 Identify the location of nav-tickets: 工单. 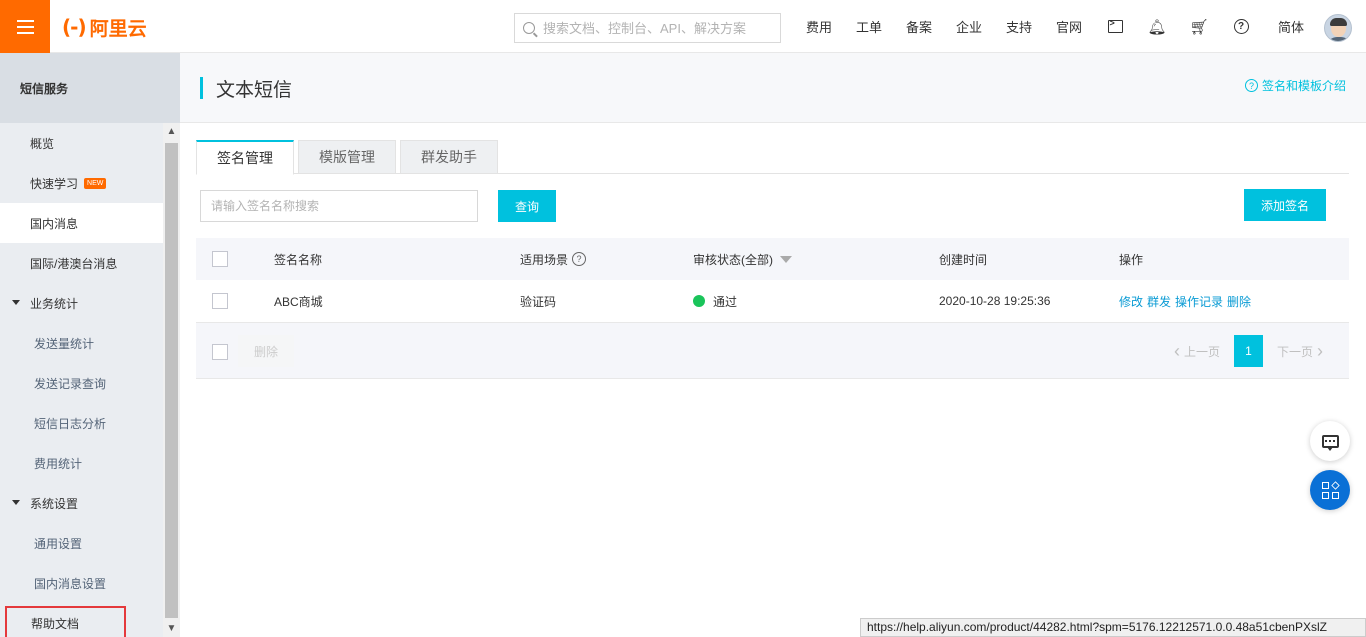
(869, 26).